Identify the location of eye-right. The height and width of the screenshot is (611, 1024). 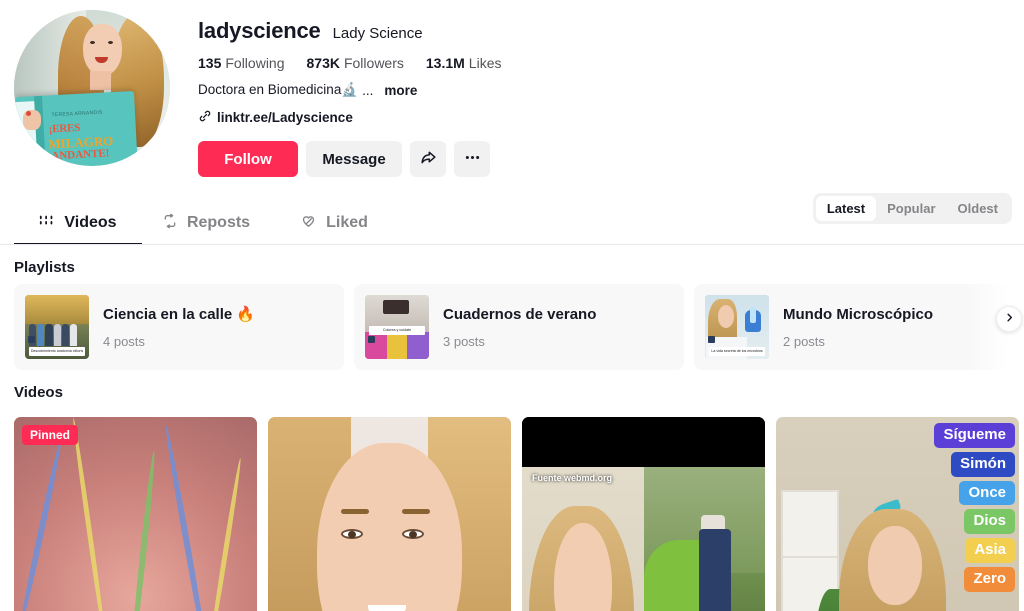
(412, 534).